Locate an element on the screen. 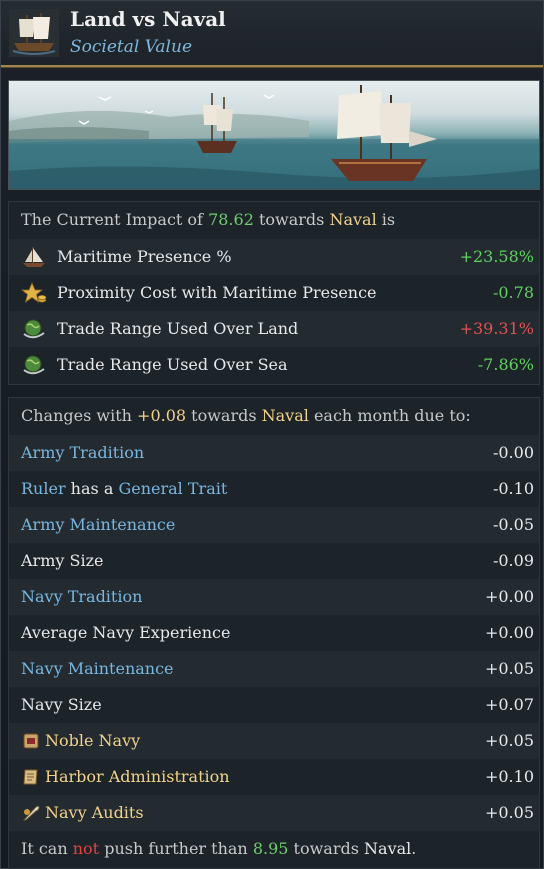 Image resolution: width=544 pixels, height=869 pixels. footer-text: It can is located at coordinates (47, 848).